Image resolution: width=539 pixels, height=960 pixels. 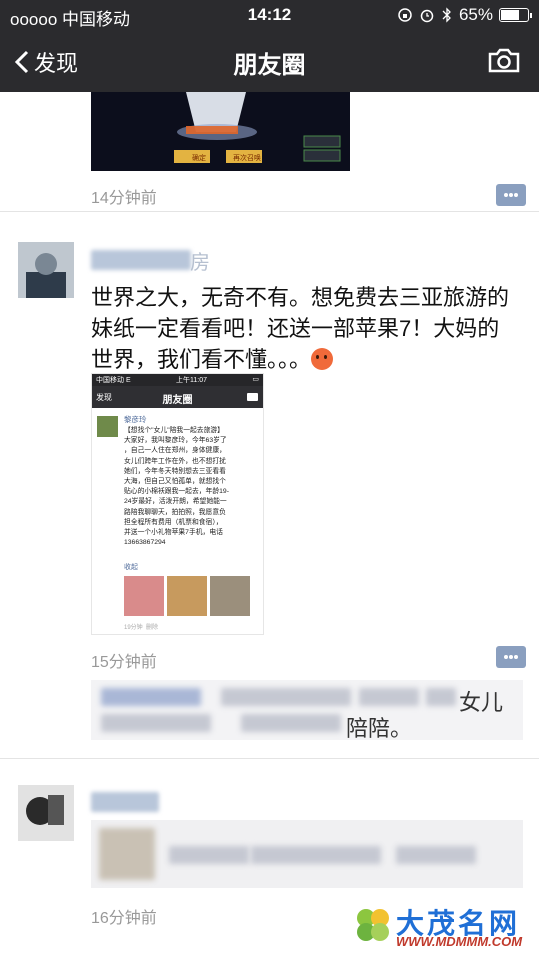 I want to click on shared-link-card, so click(x=307, y=854).